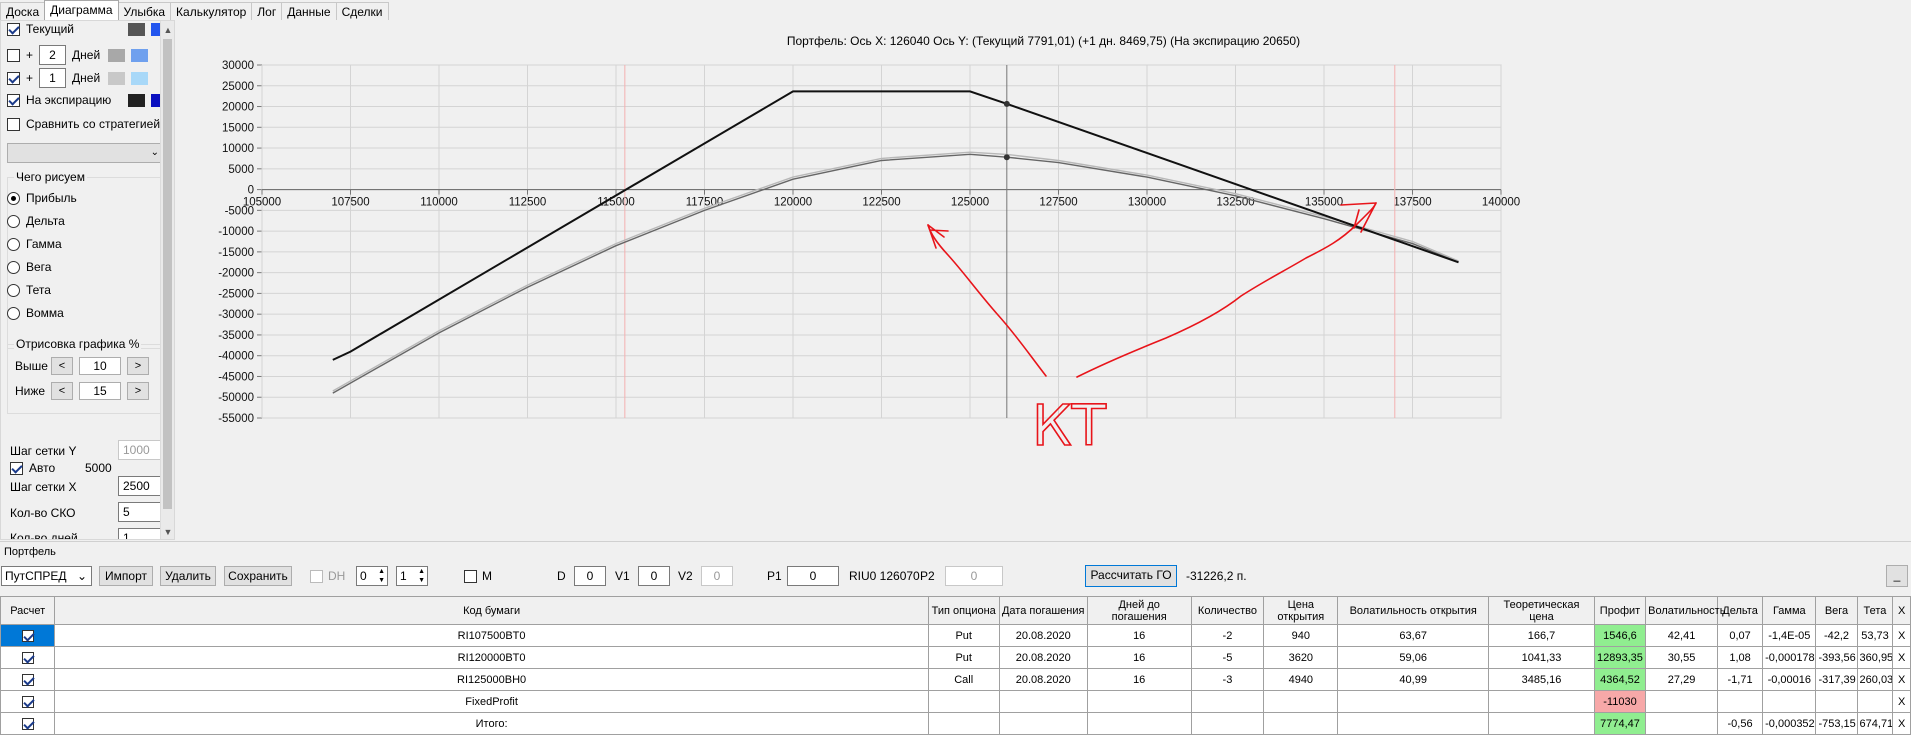 The image size is (1911, 735). Describe the element at coordinates (412, 576) in the screenshot. I see `dh-spin-2: 1 ▲ ▼` at that location.